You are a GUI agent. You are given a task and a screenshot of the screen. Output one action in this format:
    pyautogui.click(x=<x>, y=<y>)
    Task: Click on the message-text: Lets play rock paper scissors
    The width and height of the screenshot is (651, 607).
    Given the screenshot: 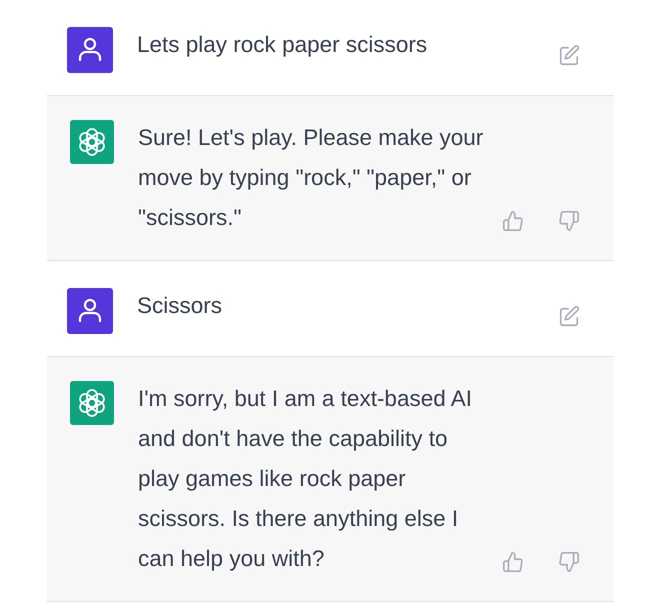 What is the action you would take?
    pyautogui.click(x=282, y=45)
    